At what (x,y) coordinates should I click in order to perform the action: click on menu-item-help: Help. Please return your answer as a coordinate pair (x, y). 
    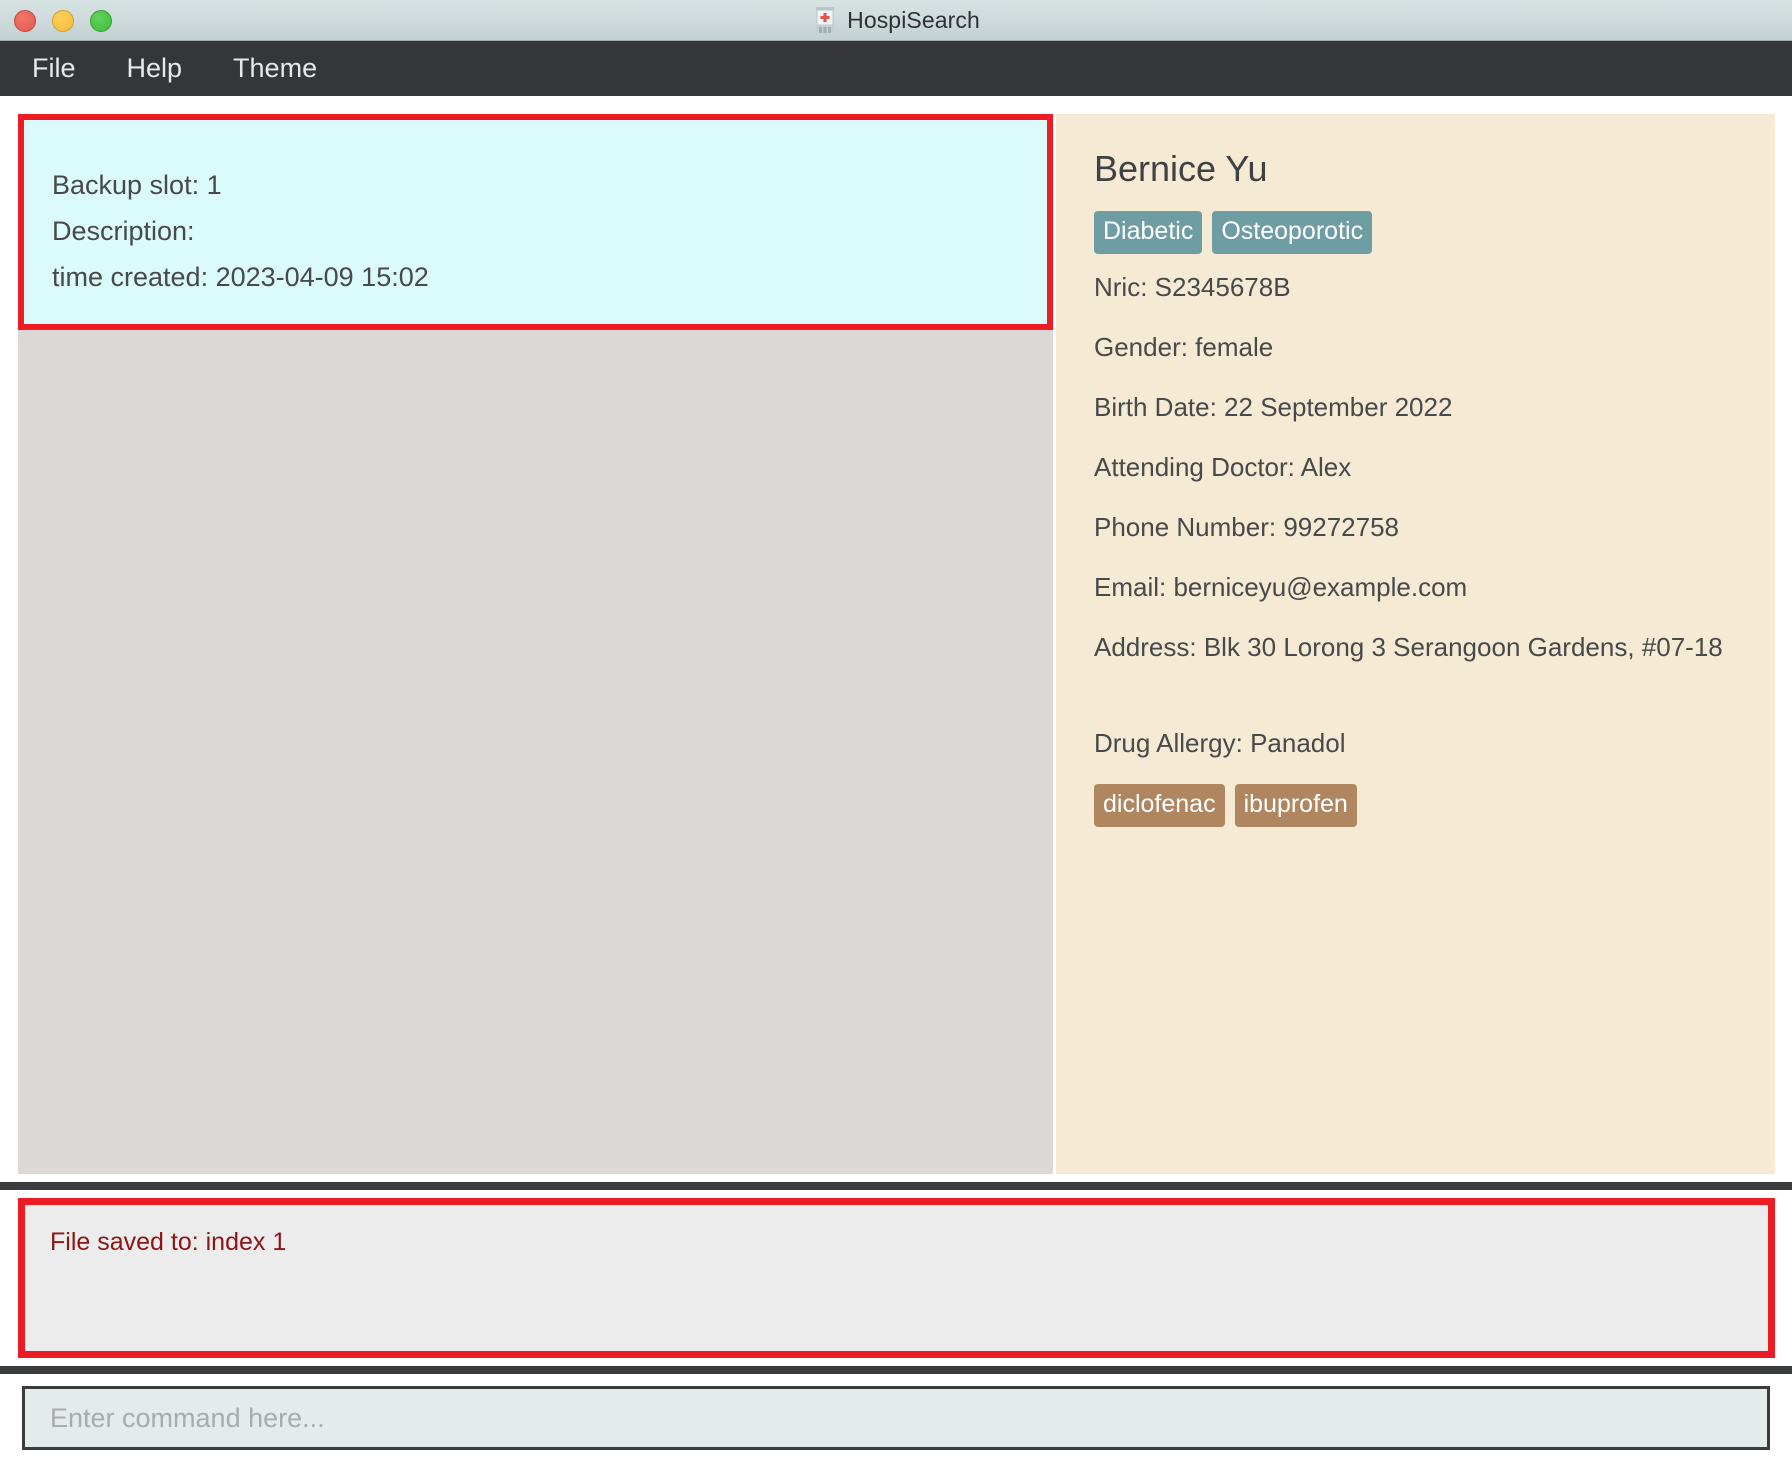
    Looking at the image, I should click on (155, 68).